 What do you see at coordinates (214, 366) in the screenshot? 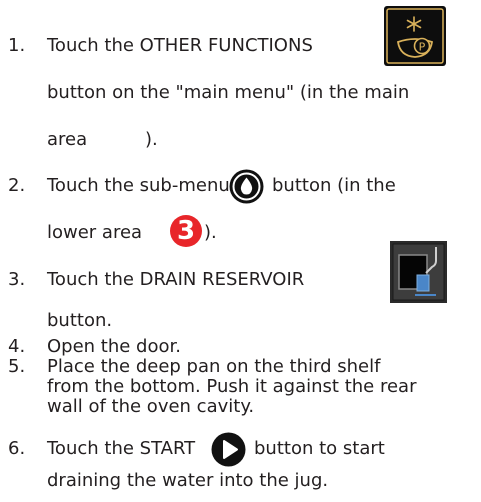
I see `step-5-text-line1: Place the deep pan on the third shelf` at bounding box center [214, 366].